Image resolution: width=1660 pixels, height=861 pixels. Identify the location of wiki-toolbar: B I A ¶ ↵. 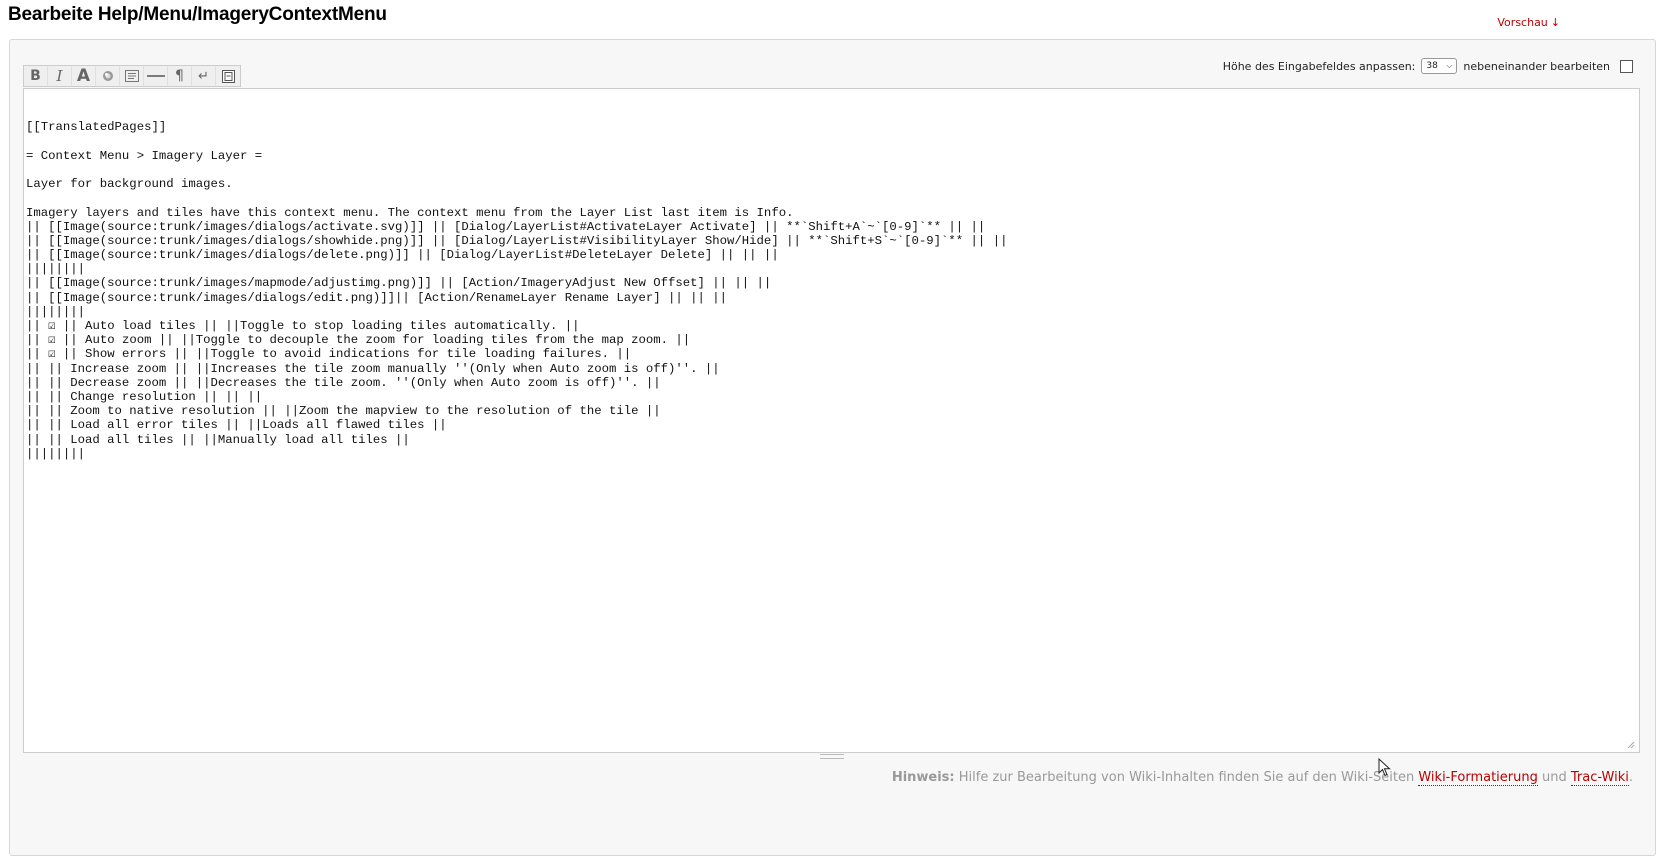
(132, 76).